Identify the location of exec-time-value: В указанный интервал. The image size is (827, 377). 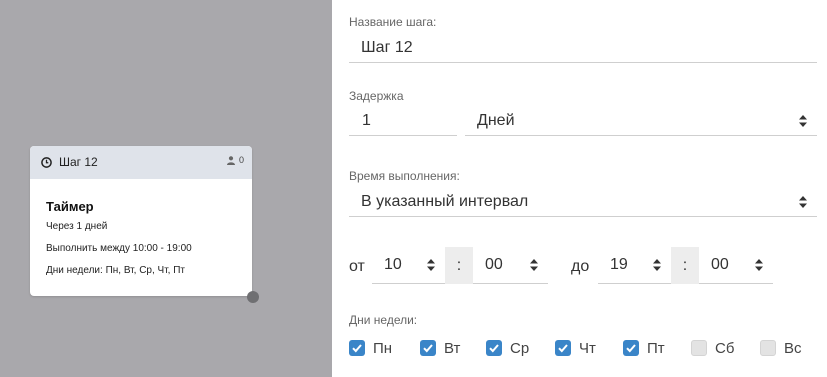
(445, 201).